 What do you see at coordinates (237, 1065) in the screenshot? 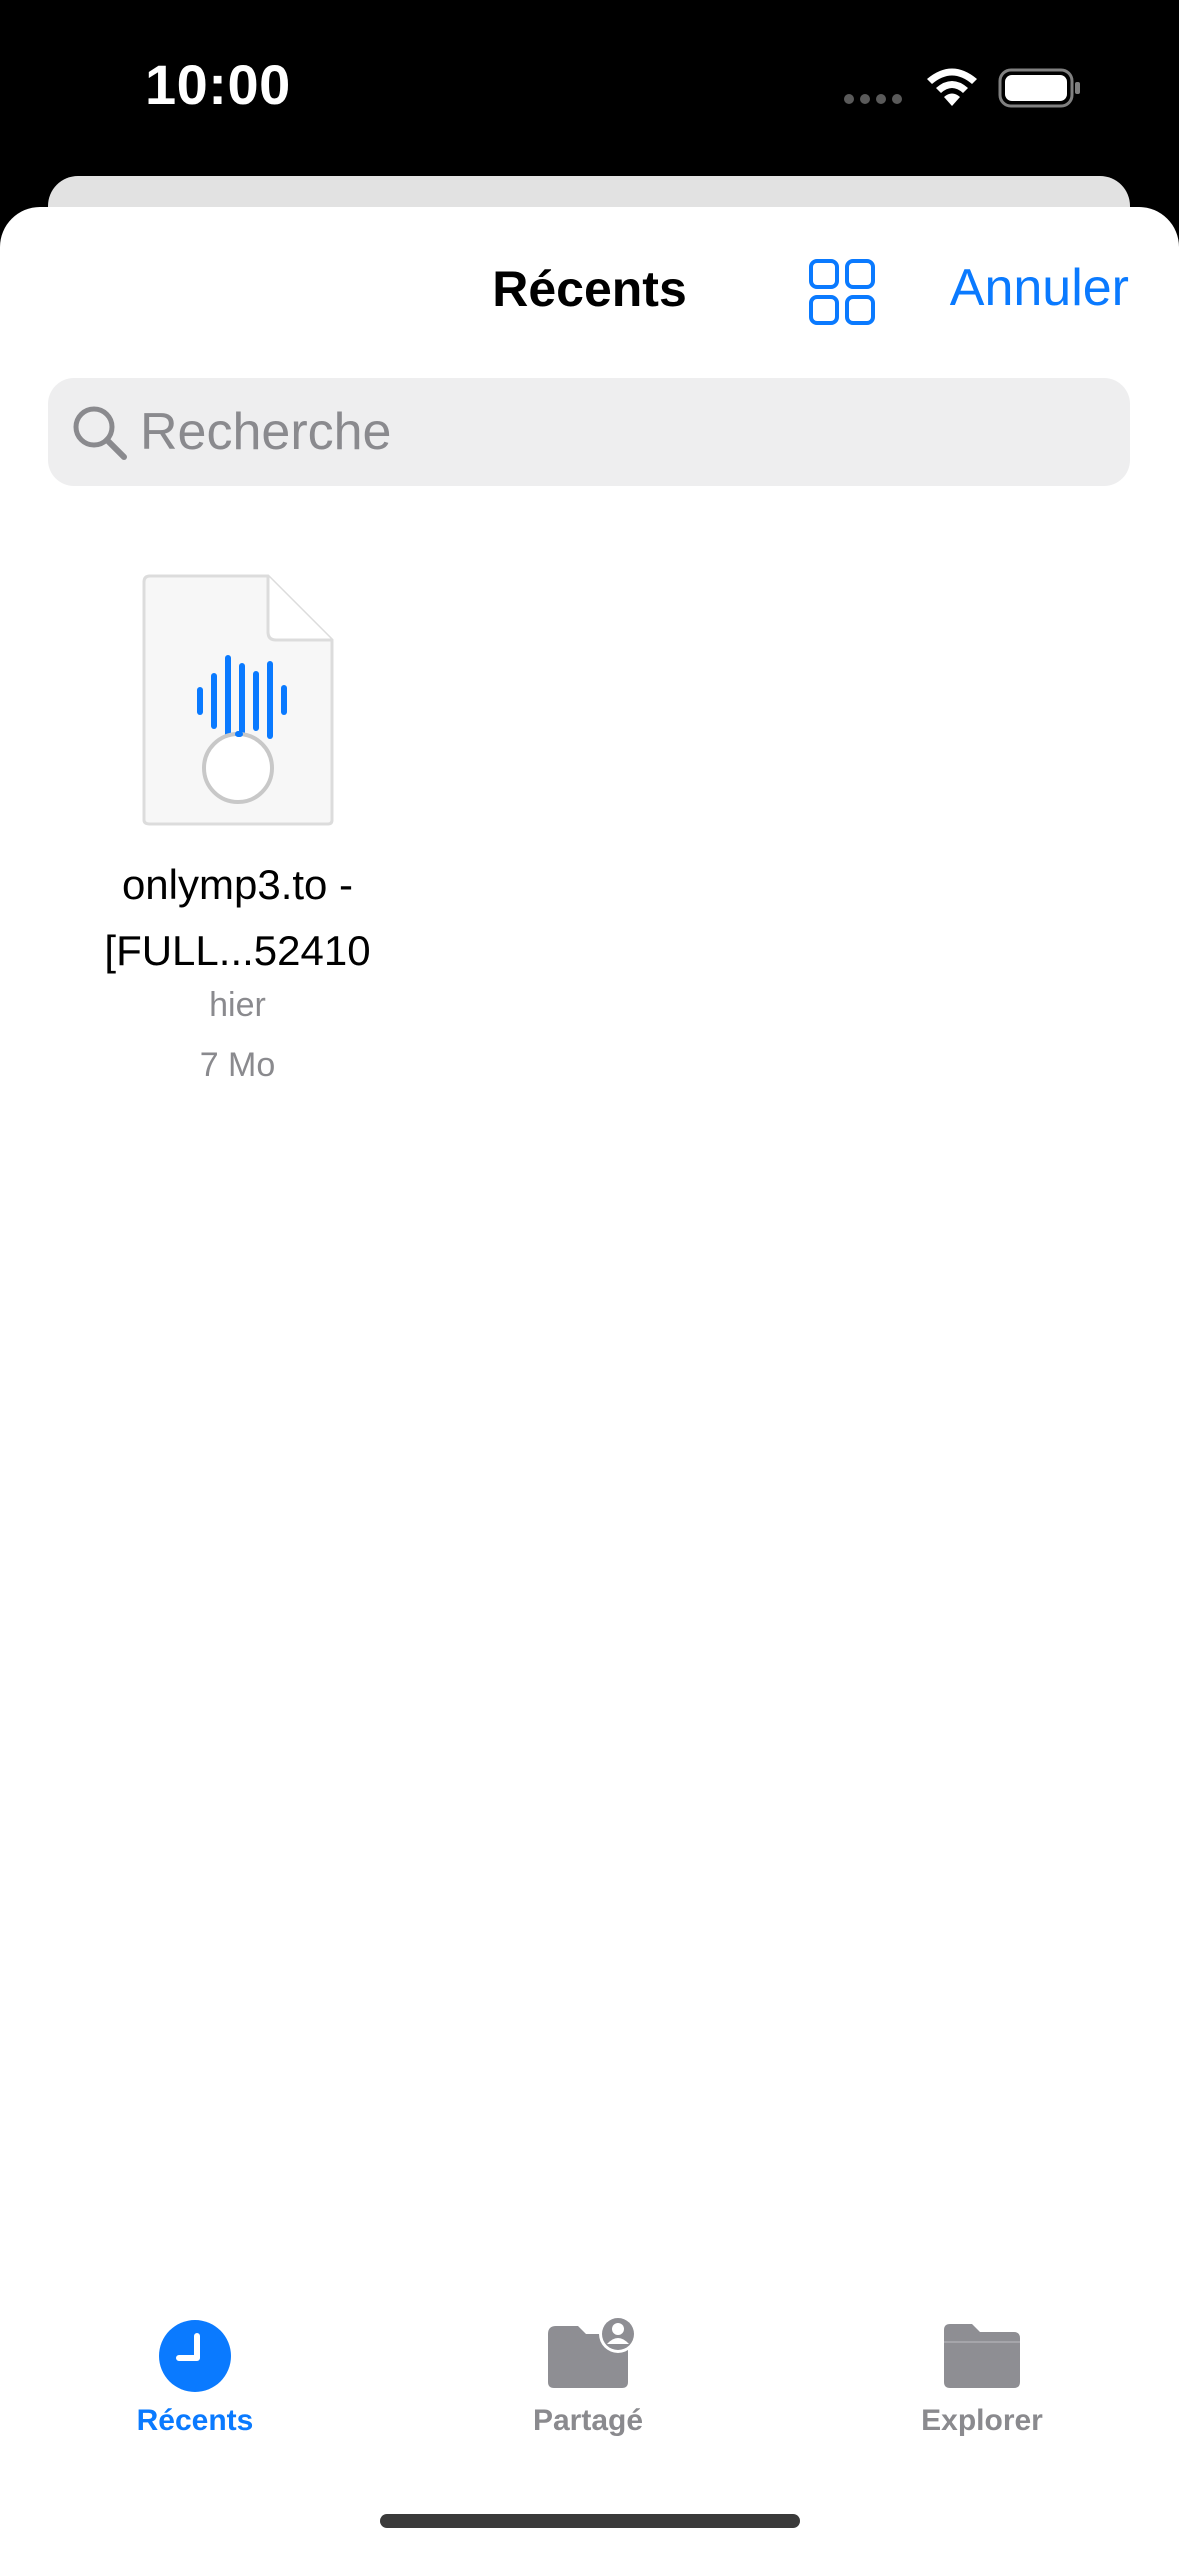
I see `file-size: 7 Mo` at bounding box center [237, 1065].